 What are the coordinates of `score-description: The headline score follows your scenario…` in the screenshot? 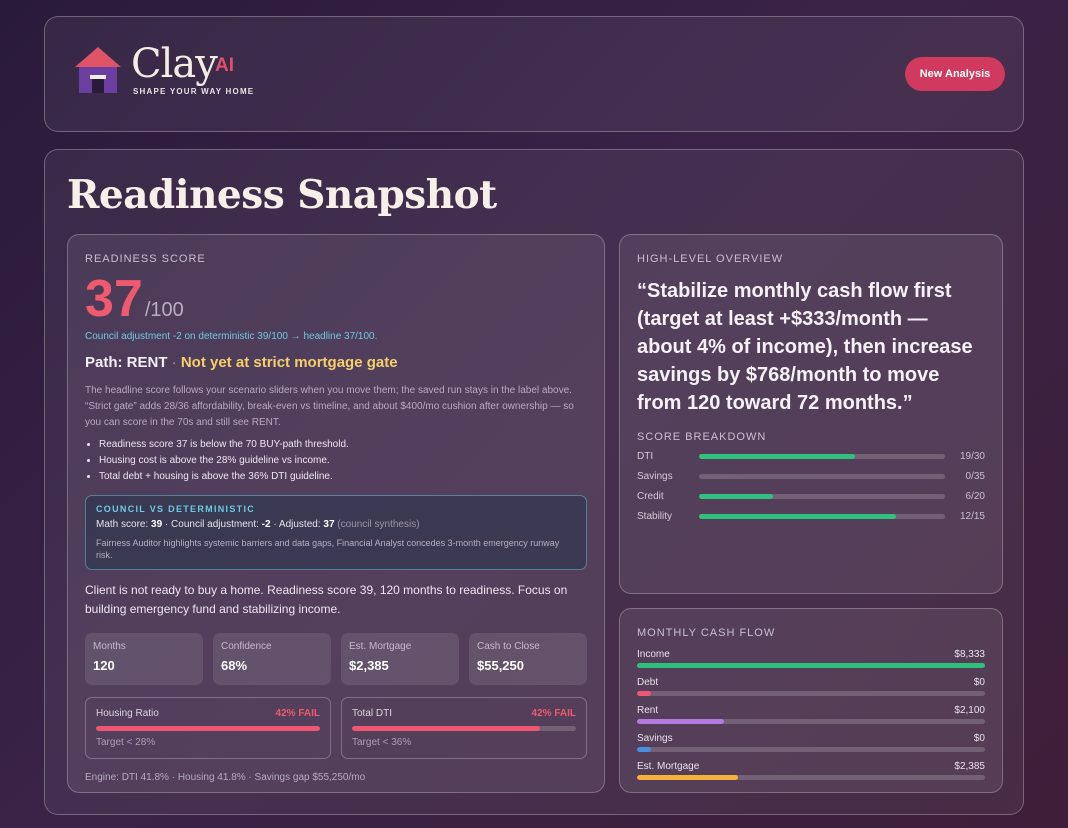 It's located at (329, 406).